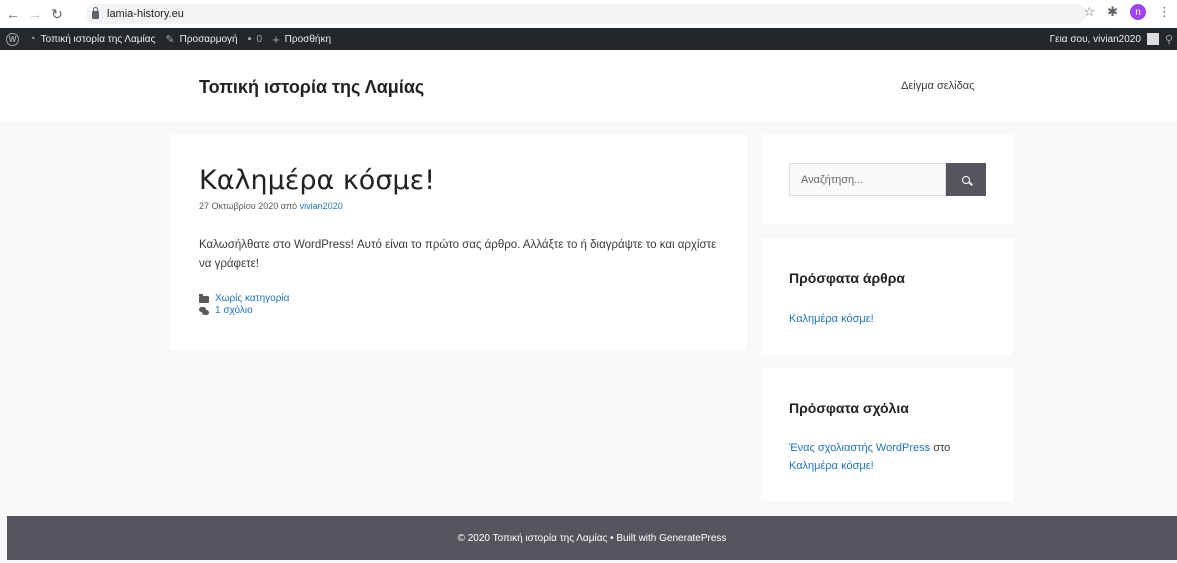  Describe the element at coordinates (1169, 39) in the screenshot. I see `admin-search-icon: ⚲` at that location.